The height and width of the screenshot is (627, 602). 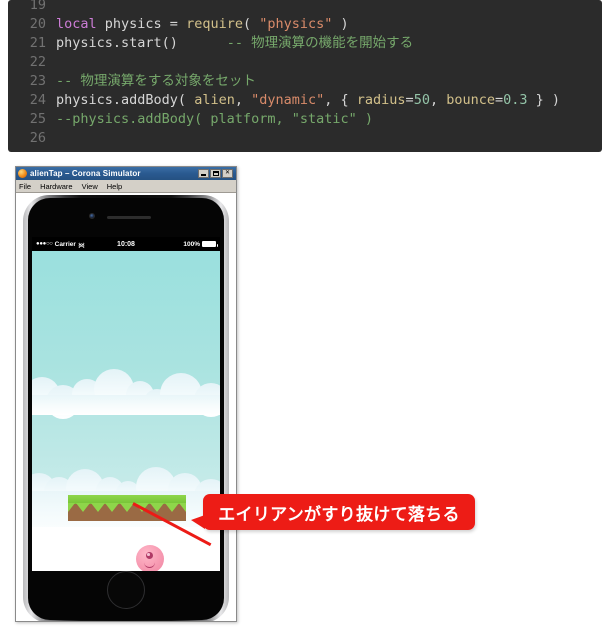 What do you see at coordinates (203, 173) in the screenshot?
I see `minimize-button` at bounding box center [203, 173].